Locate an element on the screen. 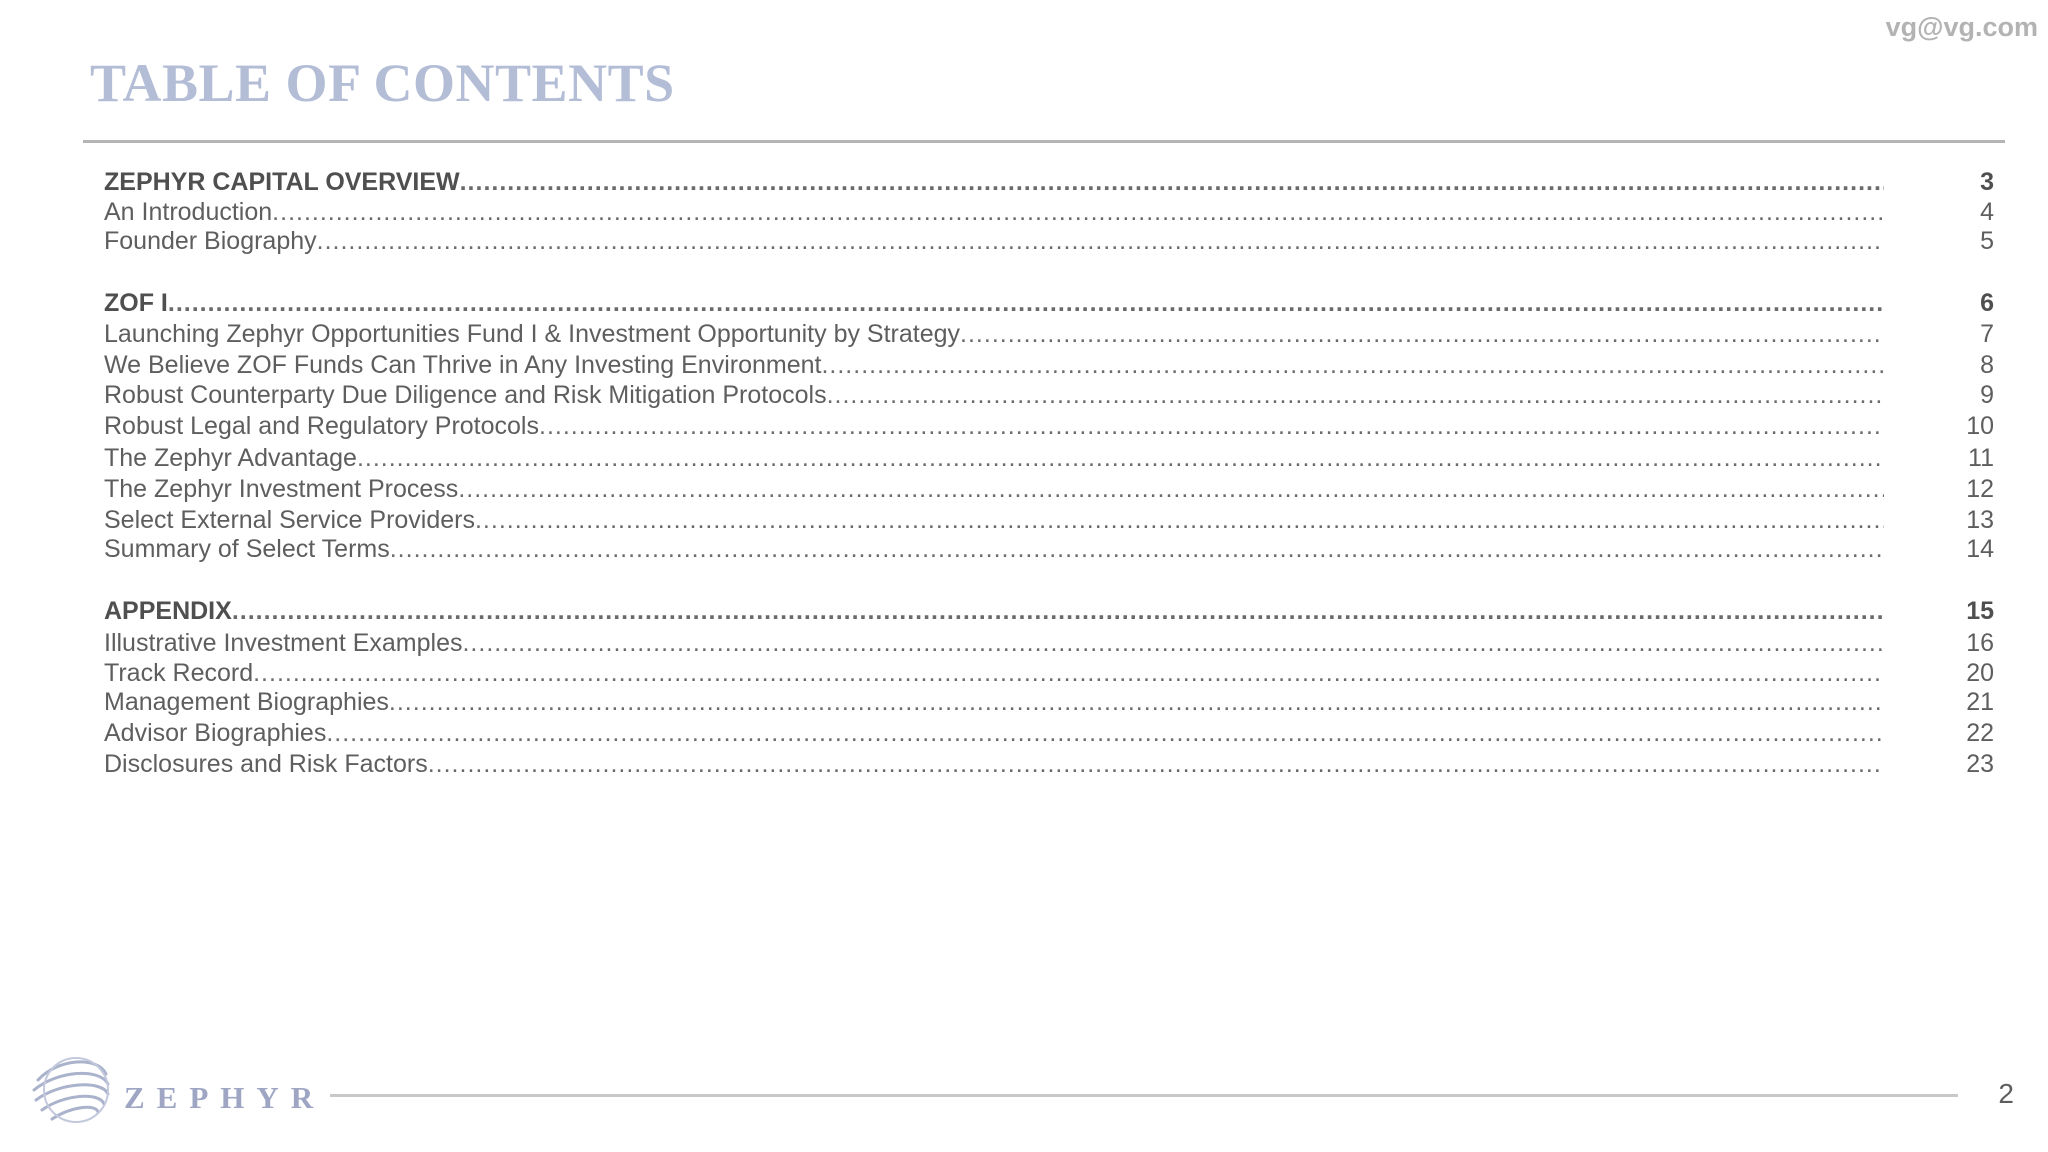 The image size is (2048, 1152). toc-entry-investment-examples: Illustrative Investment Examples 16 is located at coordinates (1049, 643).